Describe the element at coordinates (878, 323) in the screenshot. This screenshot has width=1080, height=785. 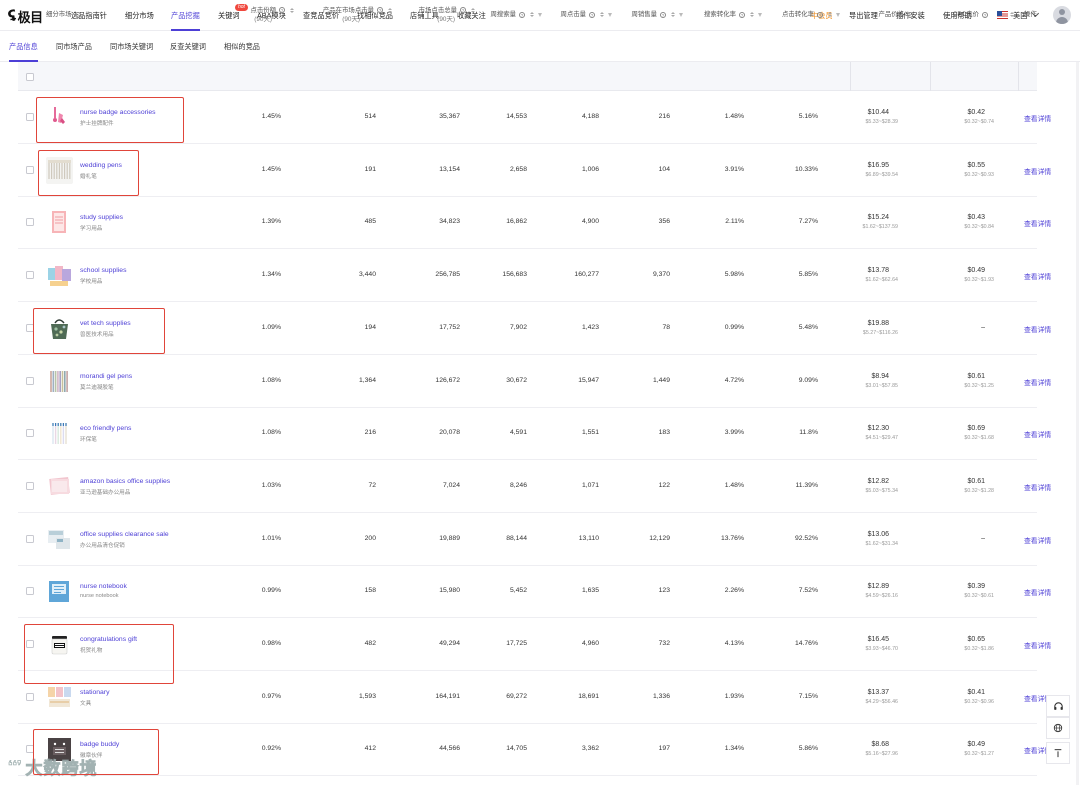
I see `price-value: $19.88` at that location.